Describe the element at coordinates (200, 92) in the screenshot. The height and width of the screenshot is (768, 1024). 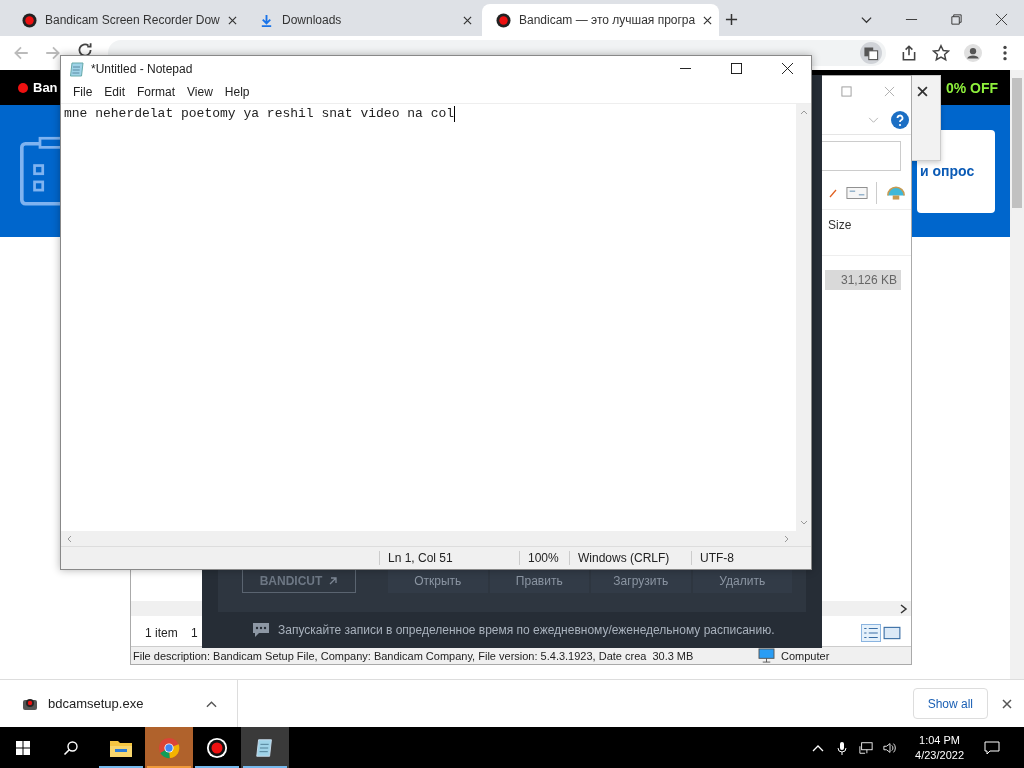
I see `menu-item: View` at that location.